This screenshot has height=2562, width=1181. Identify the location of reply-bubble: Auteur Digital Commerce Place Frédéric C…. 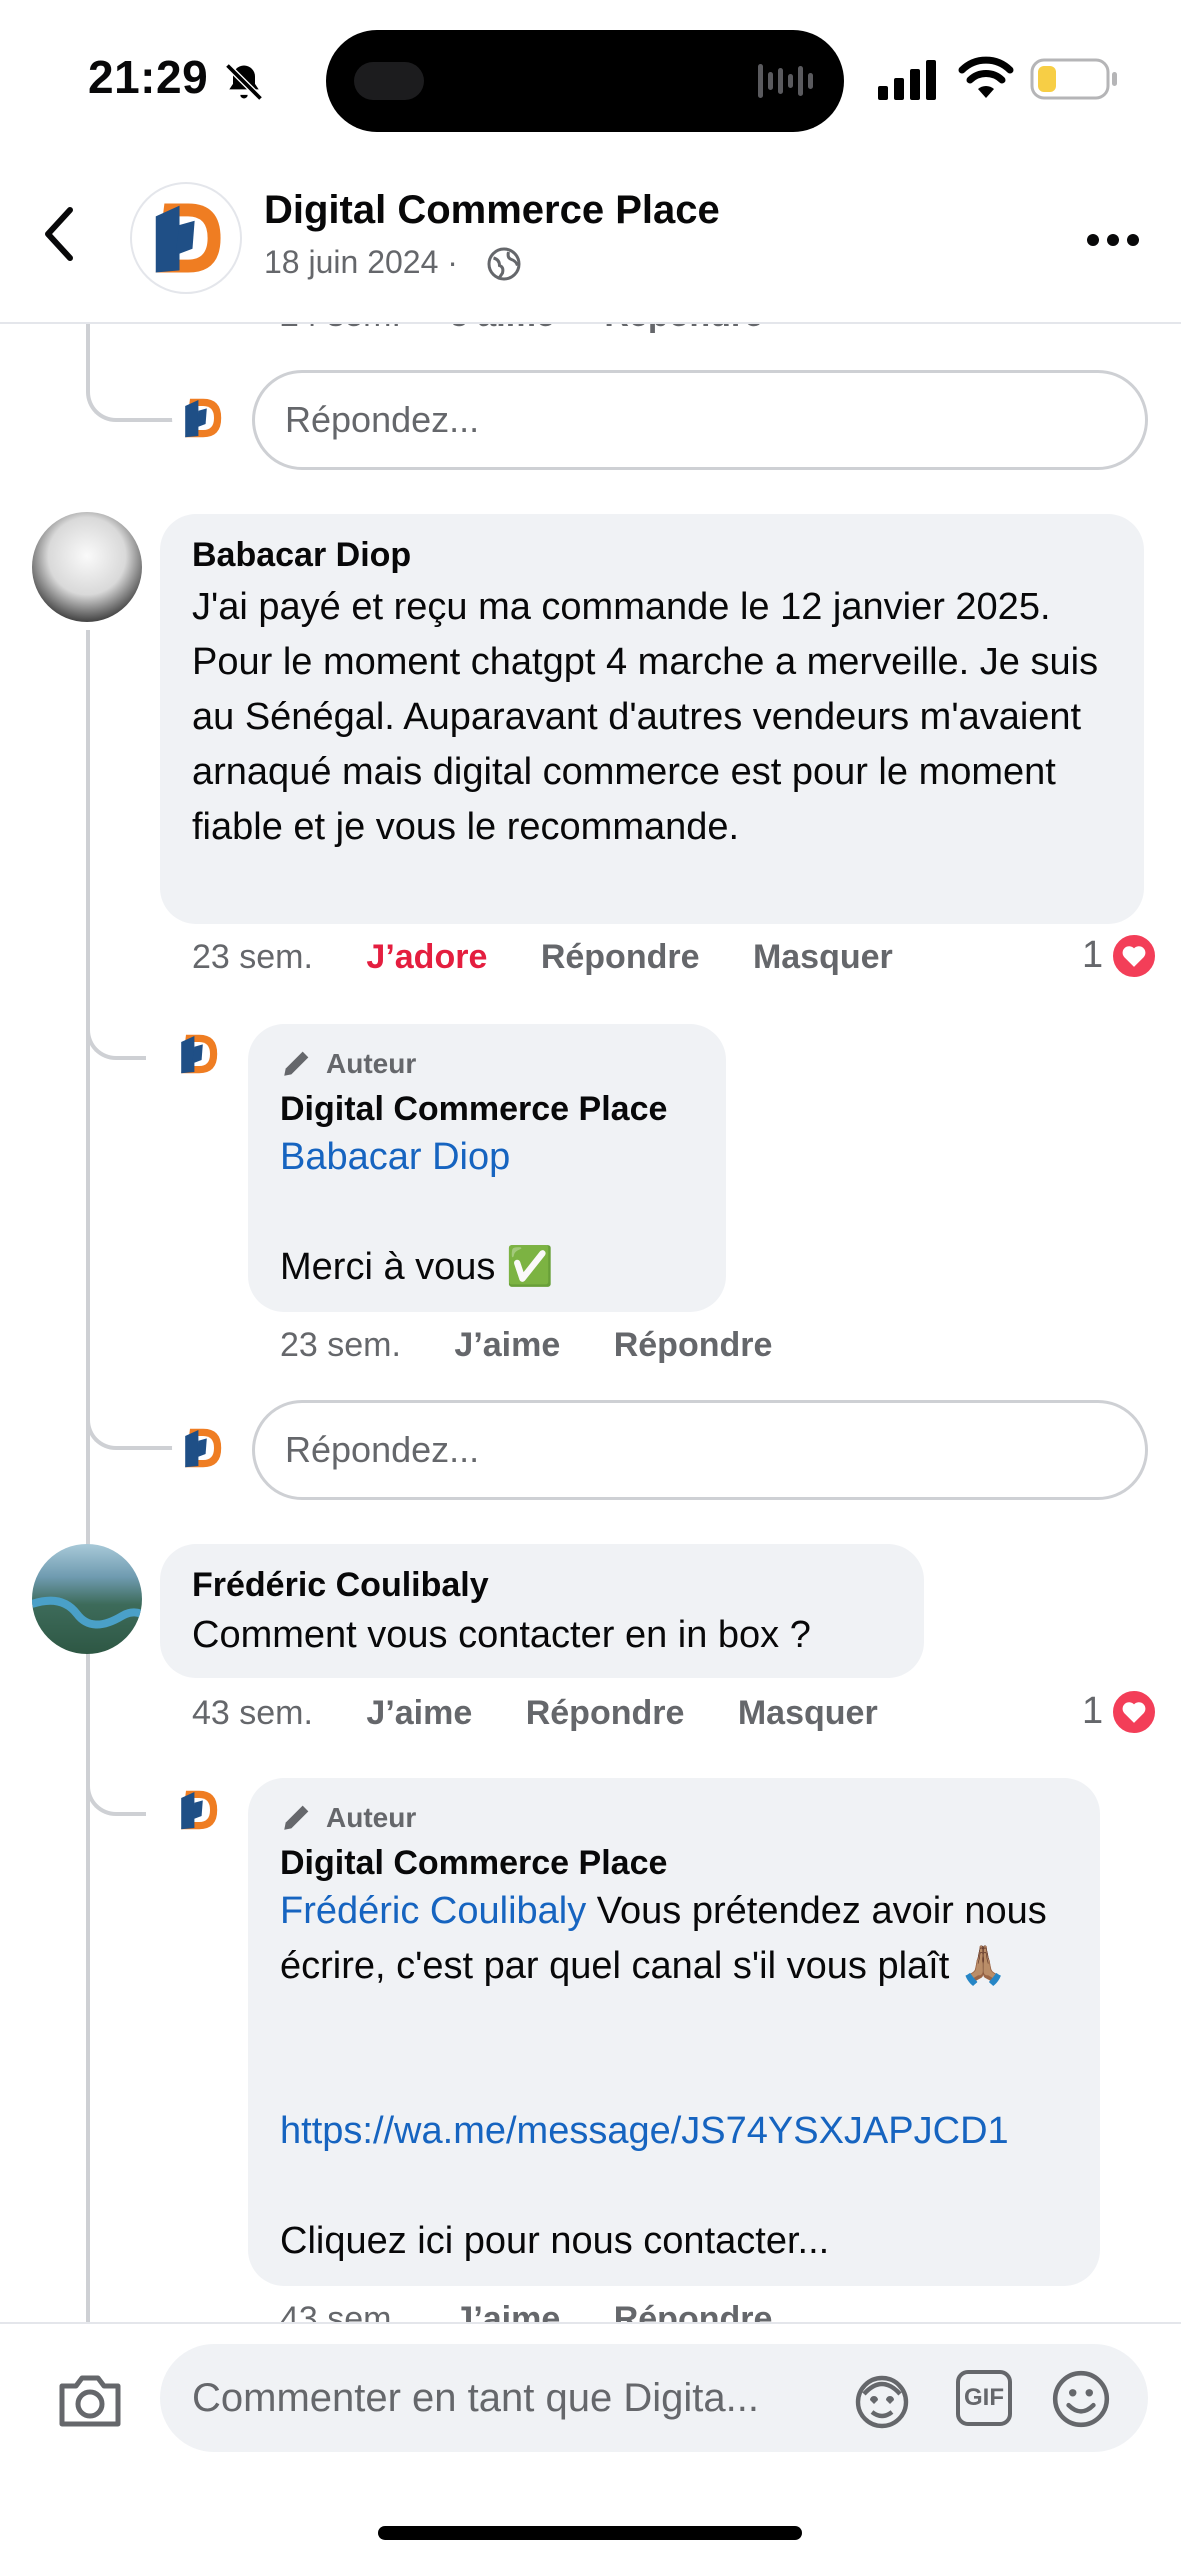
(674, 2032).